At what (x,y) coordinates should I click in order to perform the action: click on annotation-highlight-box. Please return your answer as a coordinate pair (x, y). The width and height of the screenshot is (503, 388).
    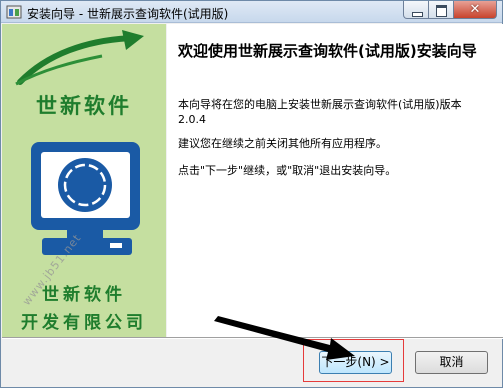
    Looking at the image, I should click on (353, 360).